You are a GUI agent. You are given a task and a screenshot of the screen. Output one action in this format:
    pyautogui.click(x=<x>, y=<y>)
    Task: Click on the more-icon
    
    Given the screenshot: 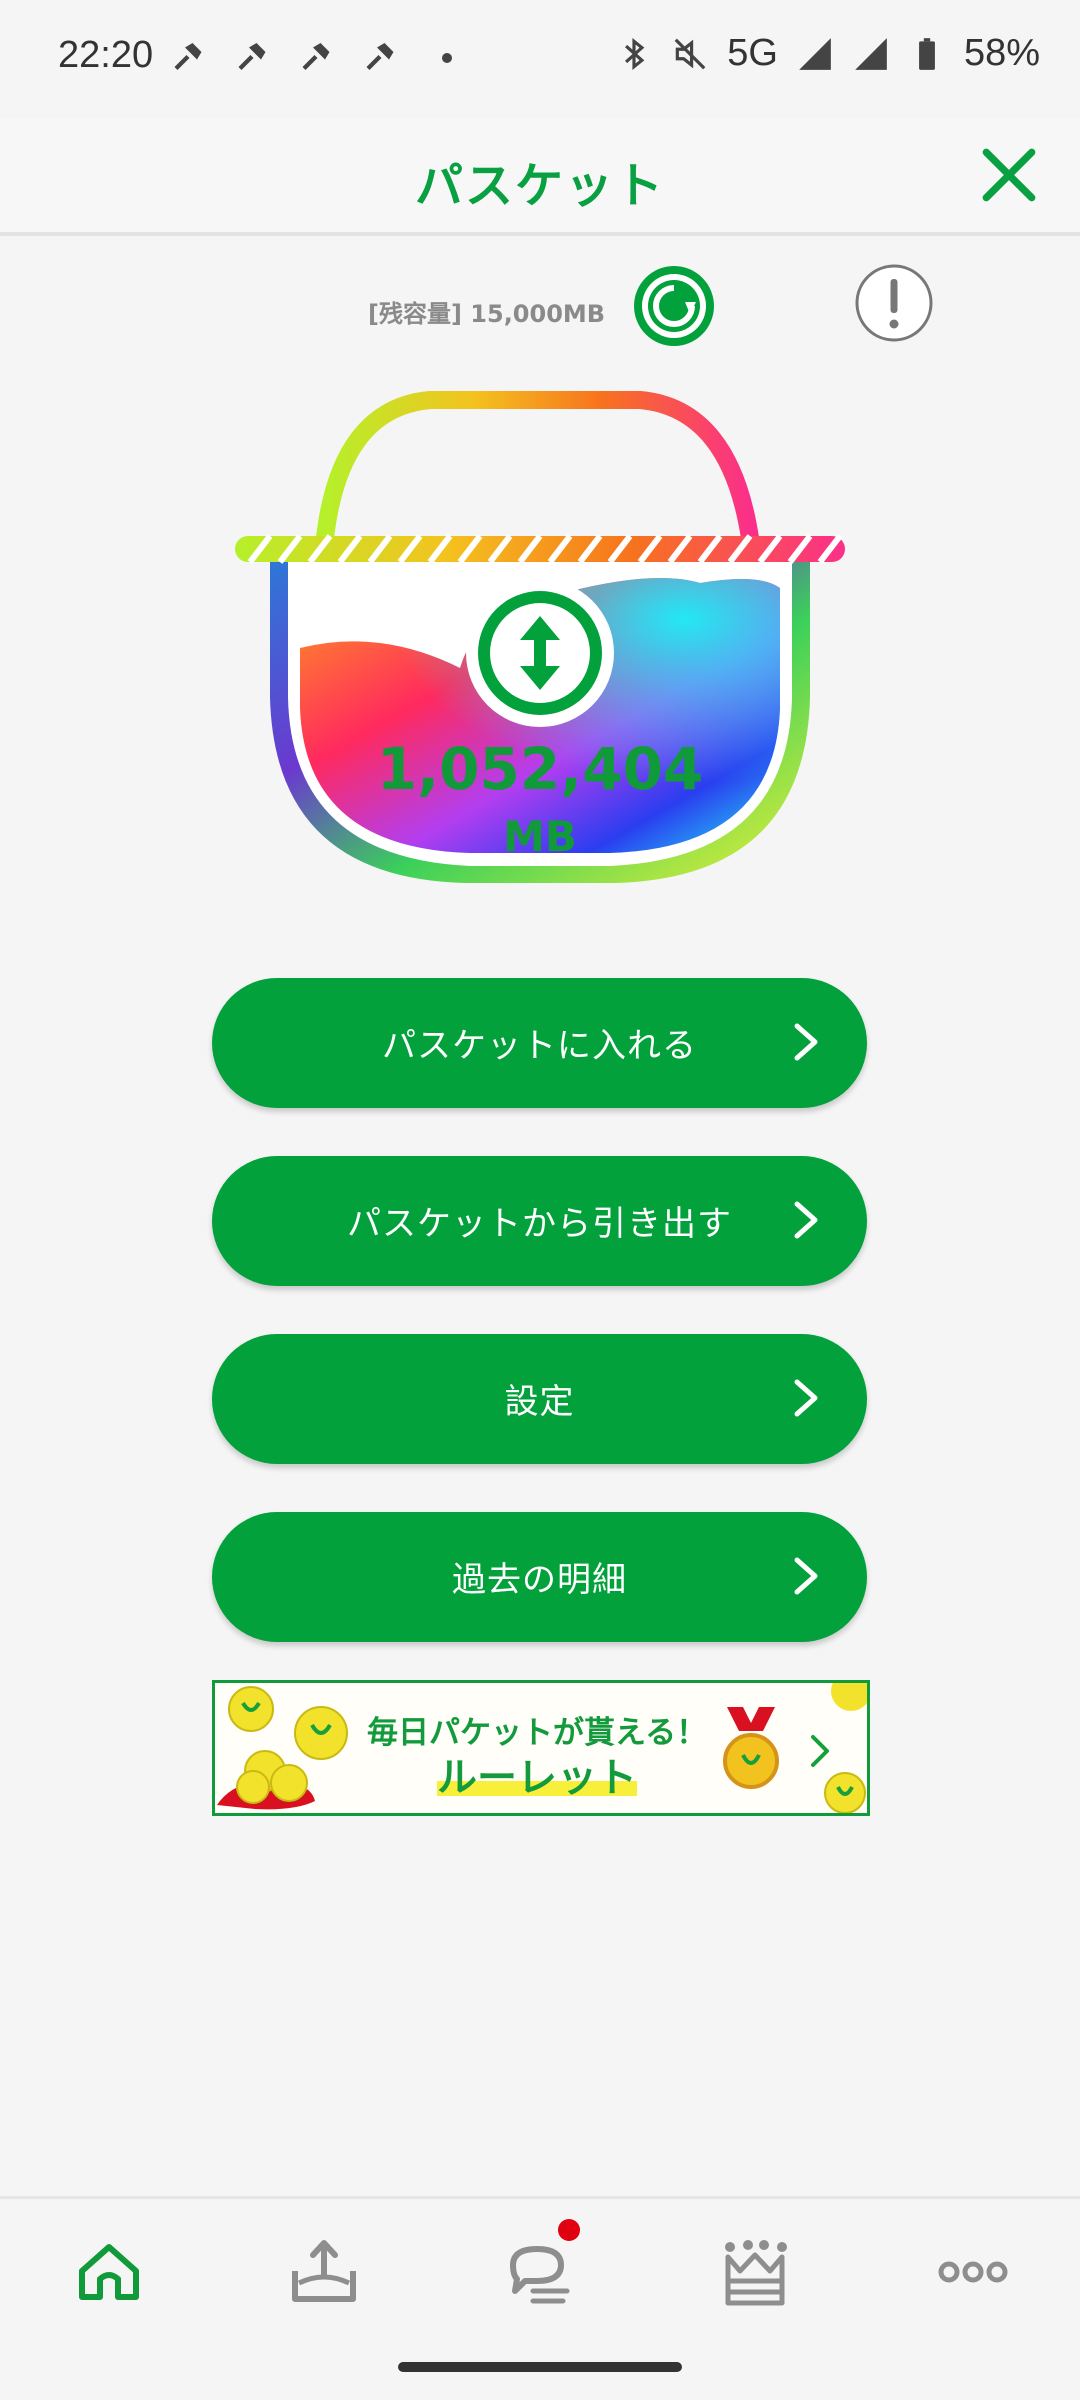 What is the action you would take?
    pyautogui.click(x=973, y=2272)
    